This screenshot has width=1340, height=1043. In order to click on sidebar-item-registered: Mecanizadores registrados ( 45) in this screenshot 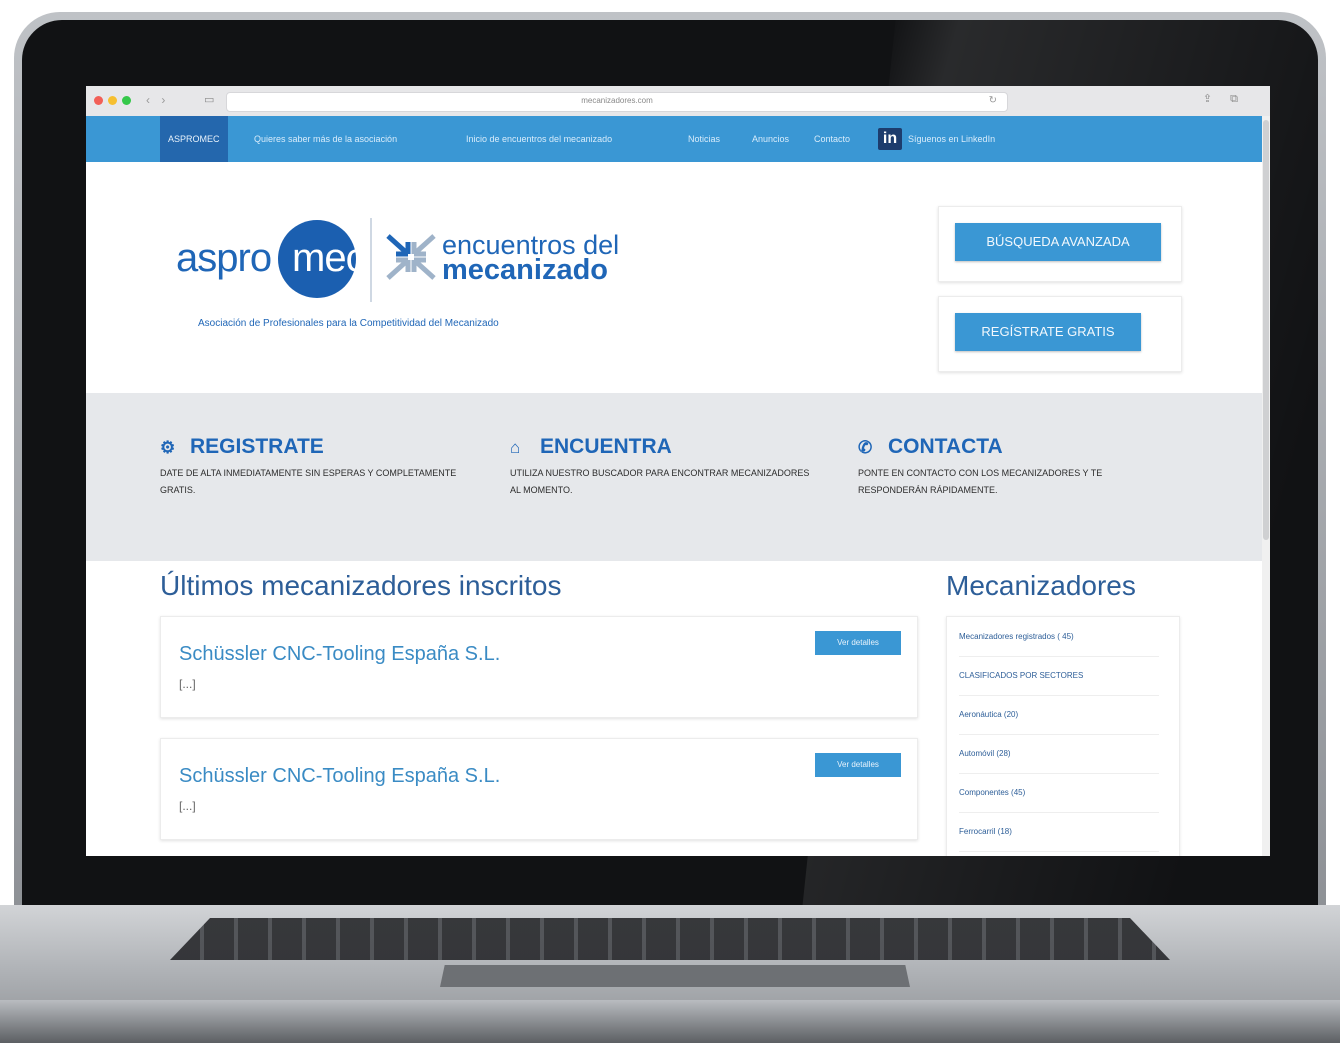, I will do `click(1059, 637)`.